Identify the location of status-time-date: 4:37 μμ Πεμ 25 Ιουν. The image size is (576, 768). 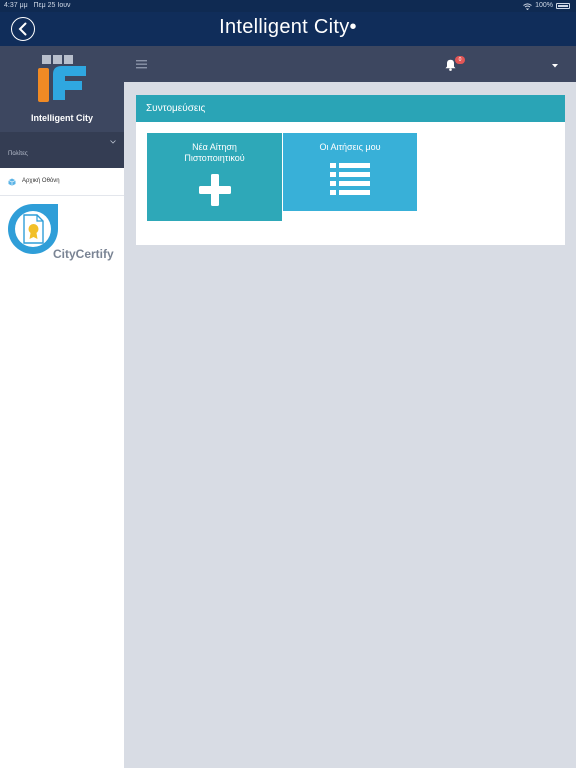
(37, 6).